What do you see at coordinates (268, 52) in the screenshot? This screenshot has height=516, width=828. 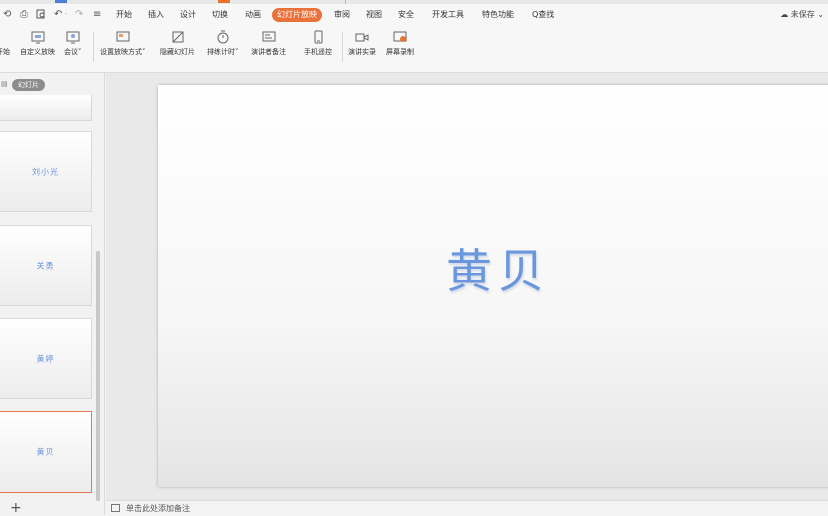 I see `ribbon-label: 演讲者备注` at bounding box center [268, 52].